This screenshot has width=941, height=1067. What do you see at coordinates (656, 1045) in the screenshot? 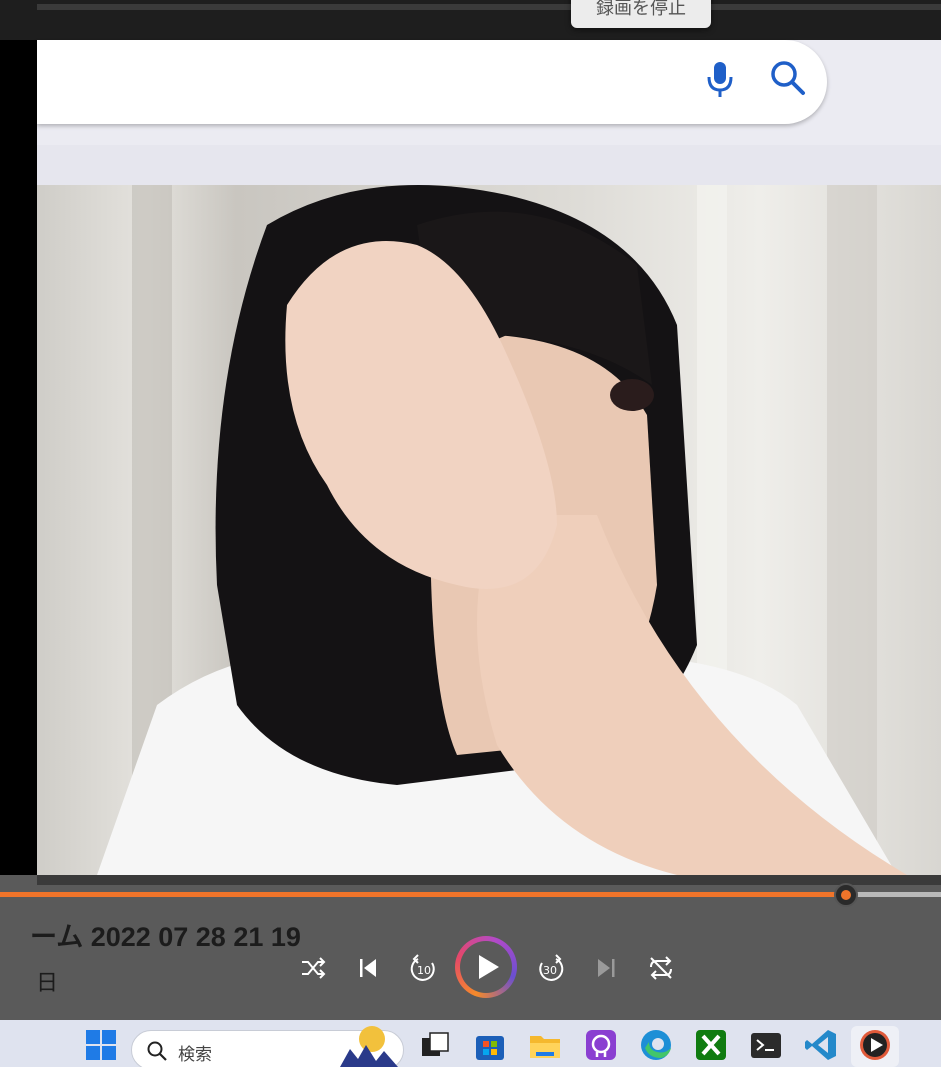
I see `edge-icon` at bounding box center [656, 1045].